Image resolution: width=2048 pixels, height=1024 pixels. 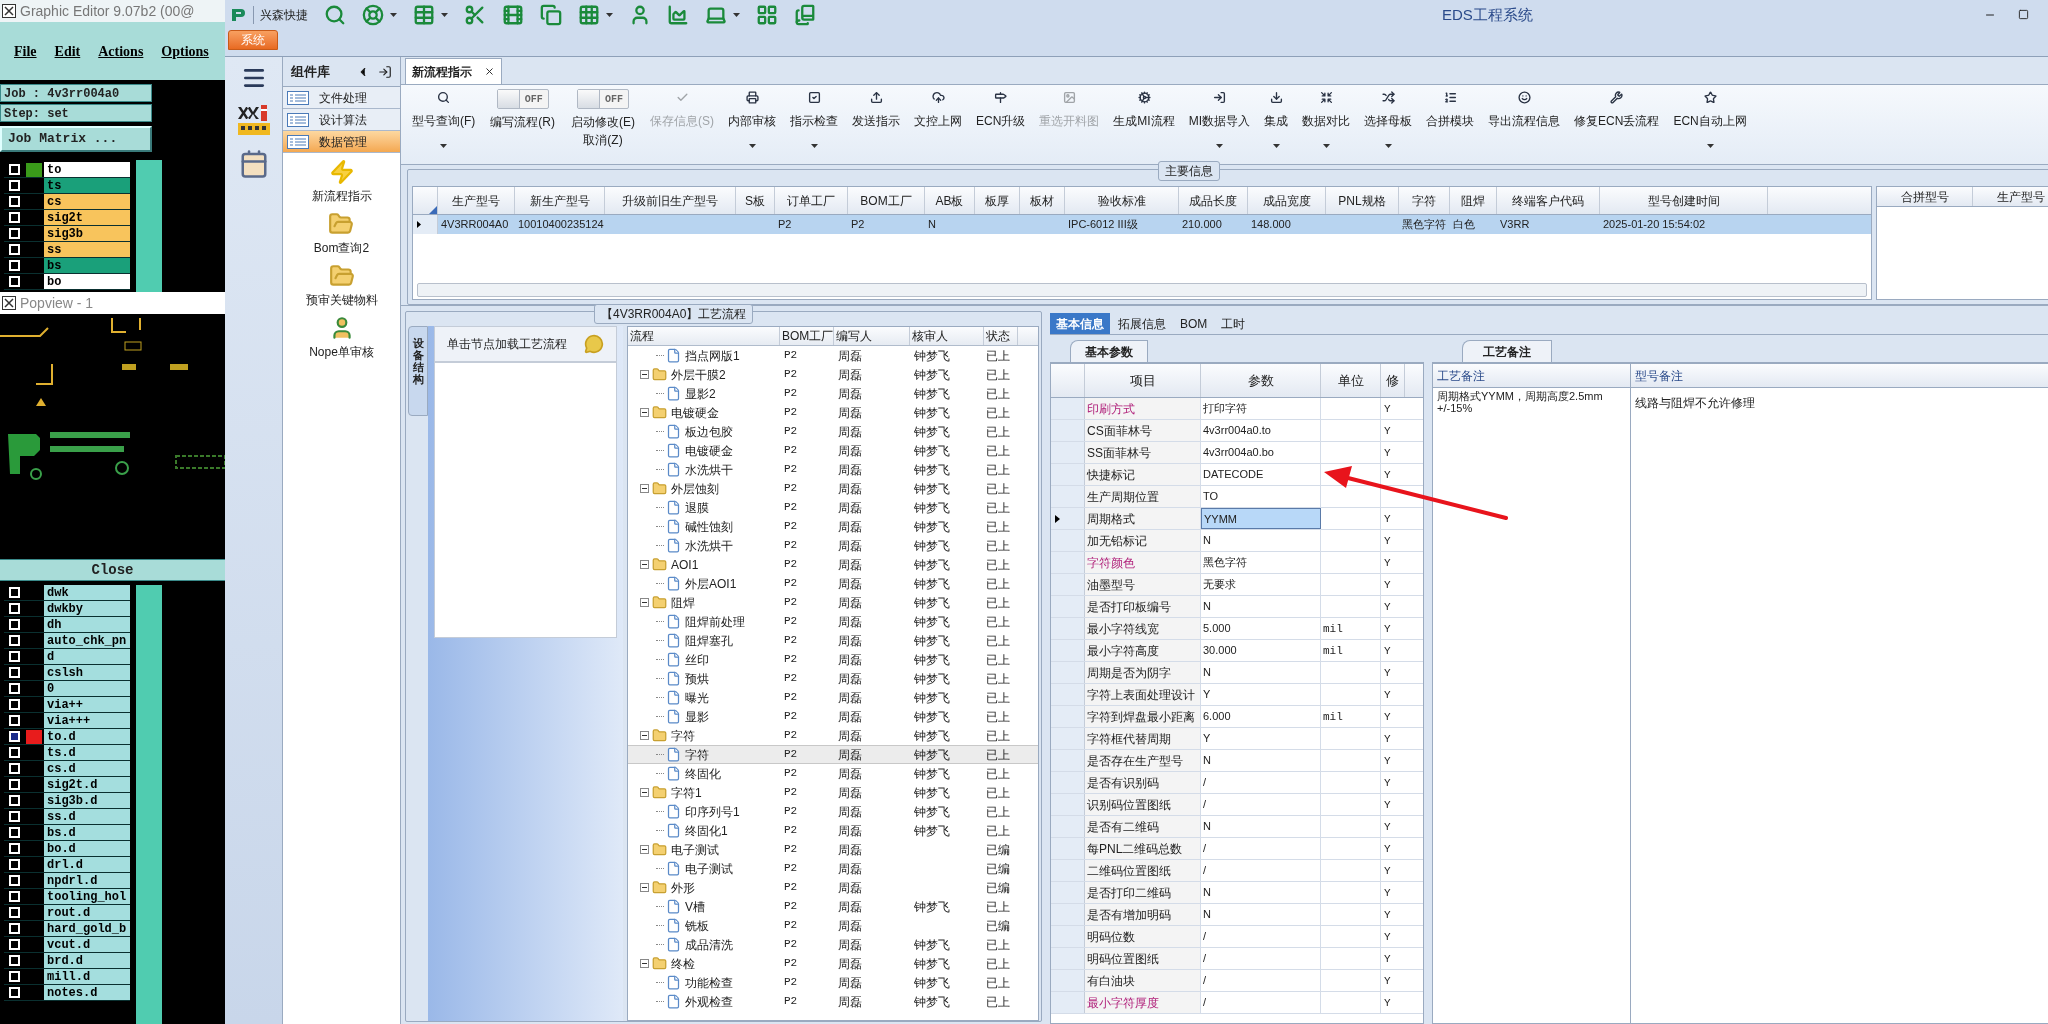 I want to click on column-header: BOM工厂, so click(x=886, y=200).